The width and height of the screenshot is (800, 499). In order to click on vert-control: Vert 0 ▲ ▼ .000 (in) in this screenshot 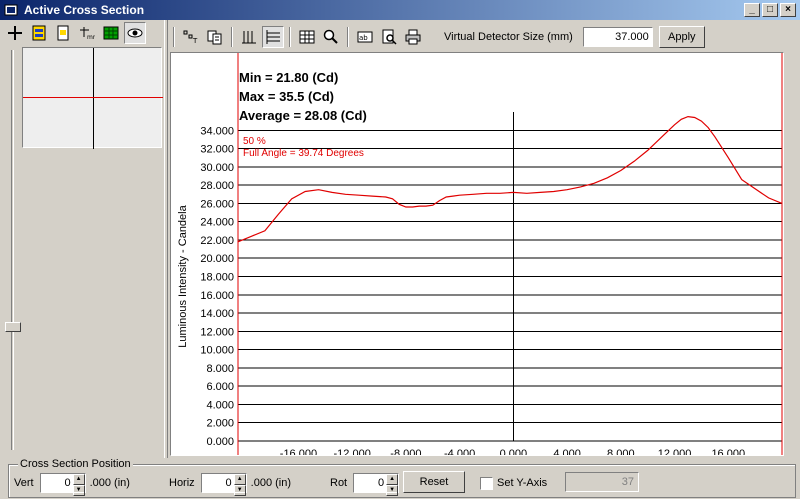, I will do `click(72, 484)`.